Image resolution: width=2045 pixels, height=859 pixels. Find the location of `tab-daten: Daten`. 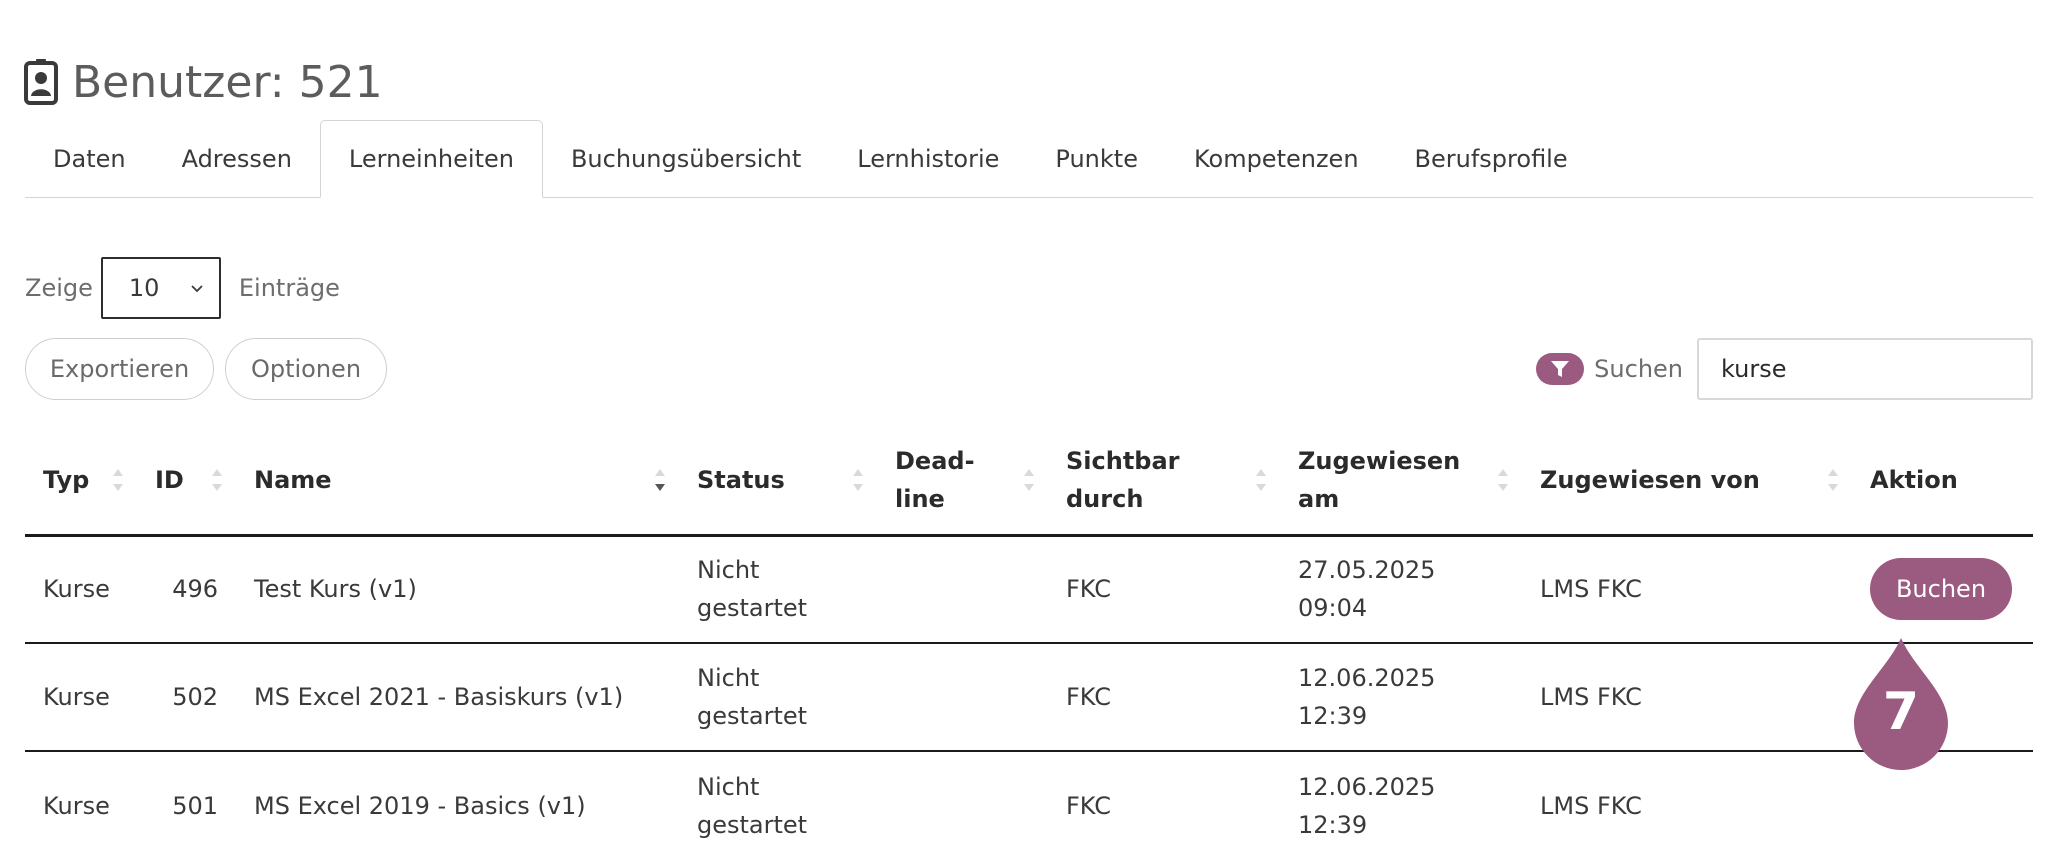

tab-daten: Daten is located at coordinates (89, 158).